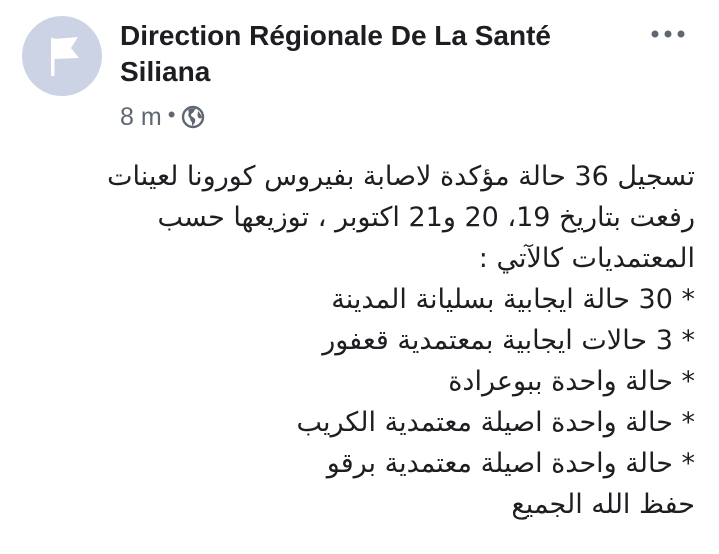 This screenshot has width=719, height=554. What do you see at coordinates (193, 117) in the screenshot?
I see `globe-icon` at bounding box center [193, 117].